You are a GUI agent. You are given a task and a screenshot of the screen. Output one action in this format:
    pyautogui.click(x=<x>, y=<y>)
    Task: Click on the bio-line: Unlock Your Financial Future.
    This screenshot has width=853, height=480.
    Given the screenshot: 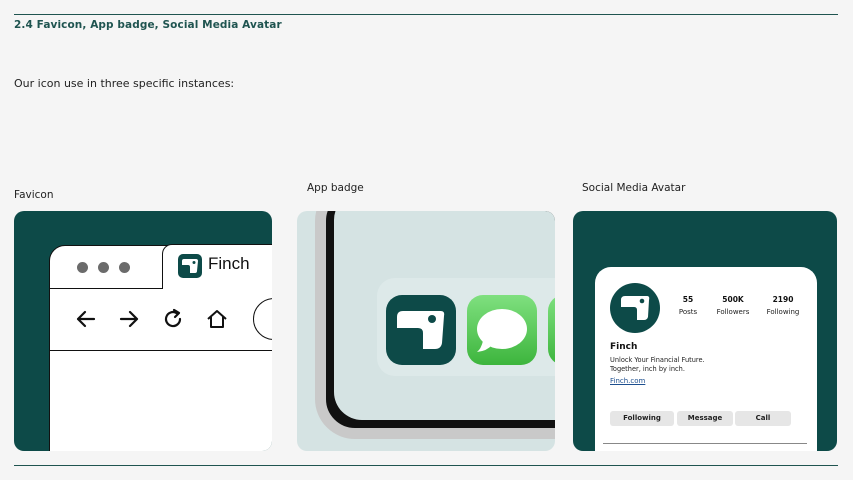 What is the action you would take?
    pyautogui.click(x=657, y=360)
    